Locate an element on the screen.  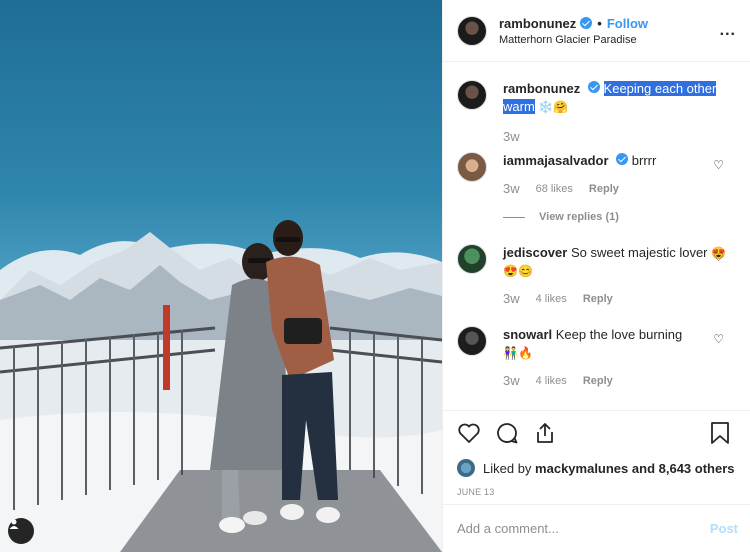
caption-text-selected-2: warm is located at coordinates (519, 106).